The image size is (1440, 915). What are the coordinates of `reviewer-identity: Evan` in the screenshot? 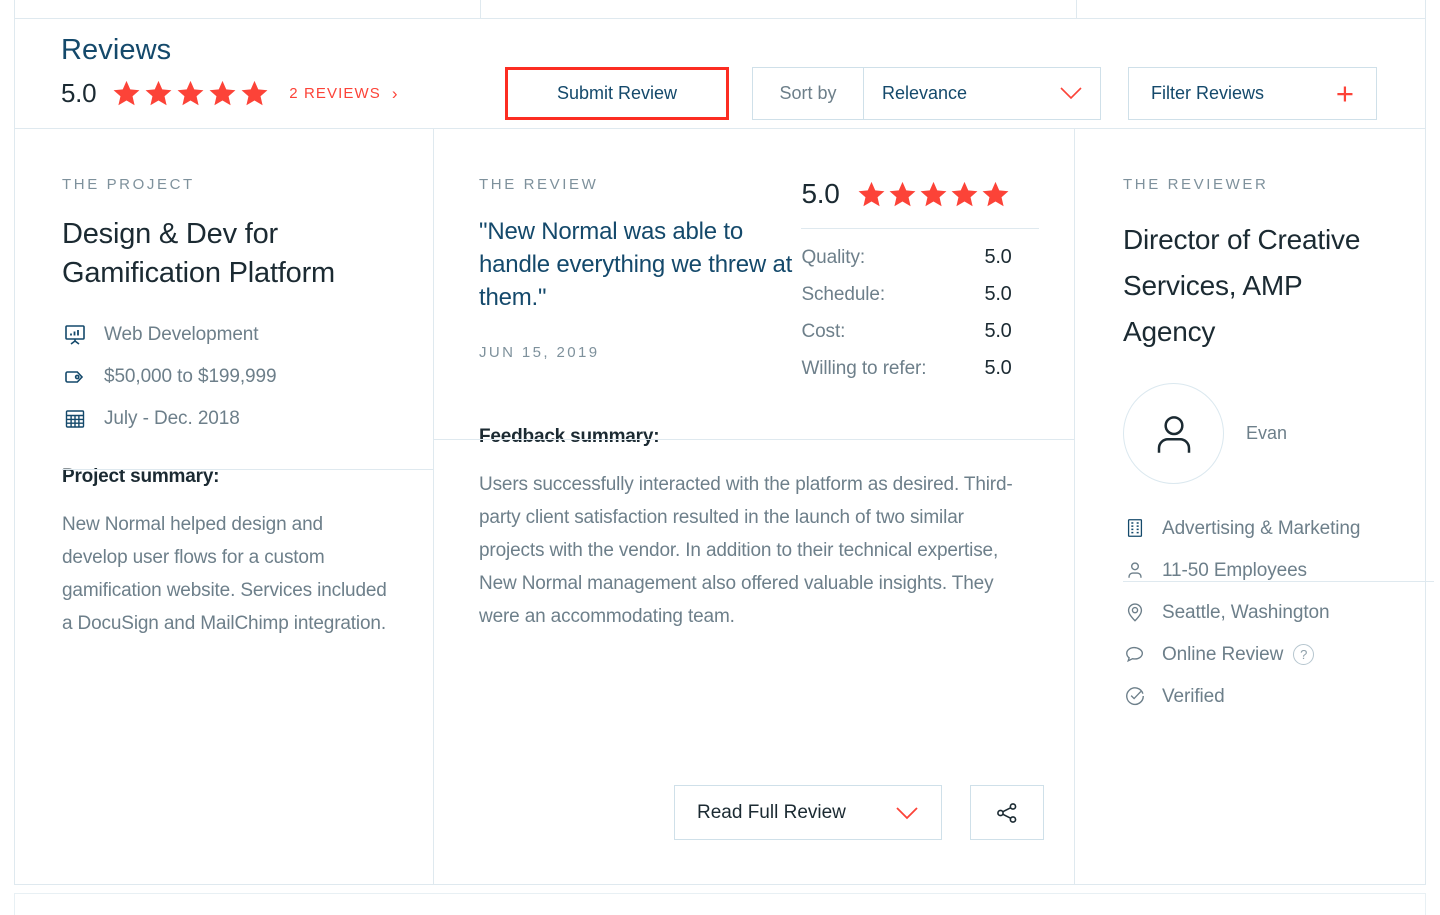 It's located at (1254, 433).